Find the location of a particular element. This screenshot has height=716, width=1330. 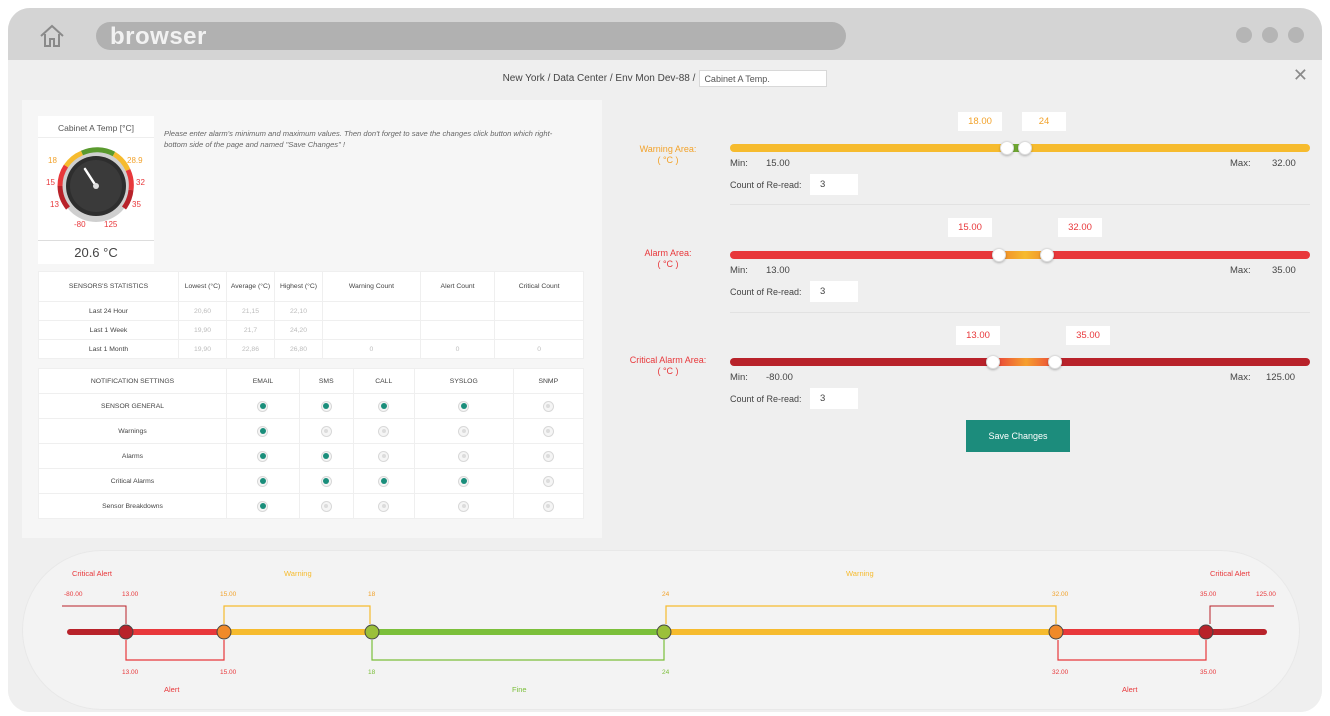

table-row: Alarms is located at coordinates (311, 456).